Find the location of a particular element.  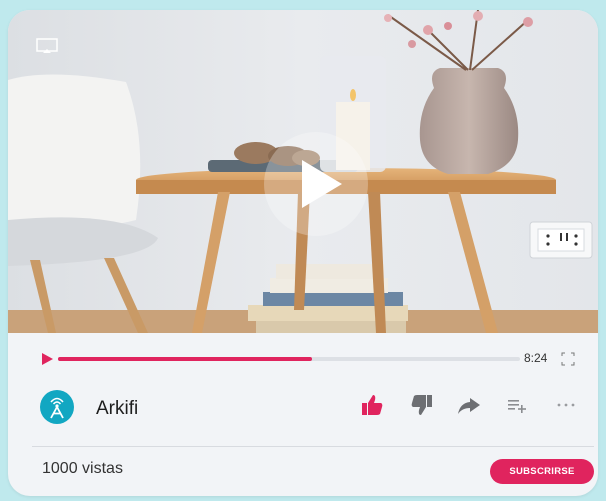

playback-controls: 8:24 is located at coordinates (303, 358).